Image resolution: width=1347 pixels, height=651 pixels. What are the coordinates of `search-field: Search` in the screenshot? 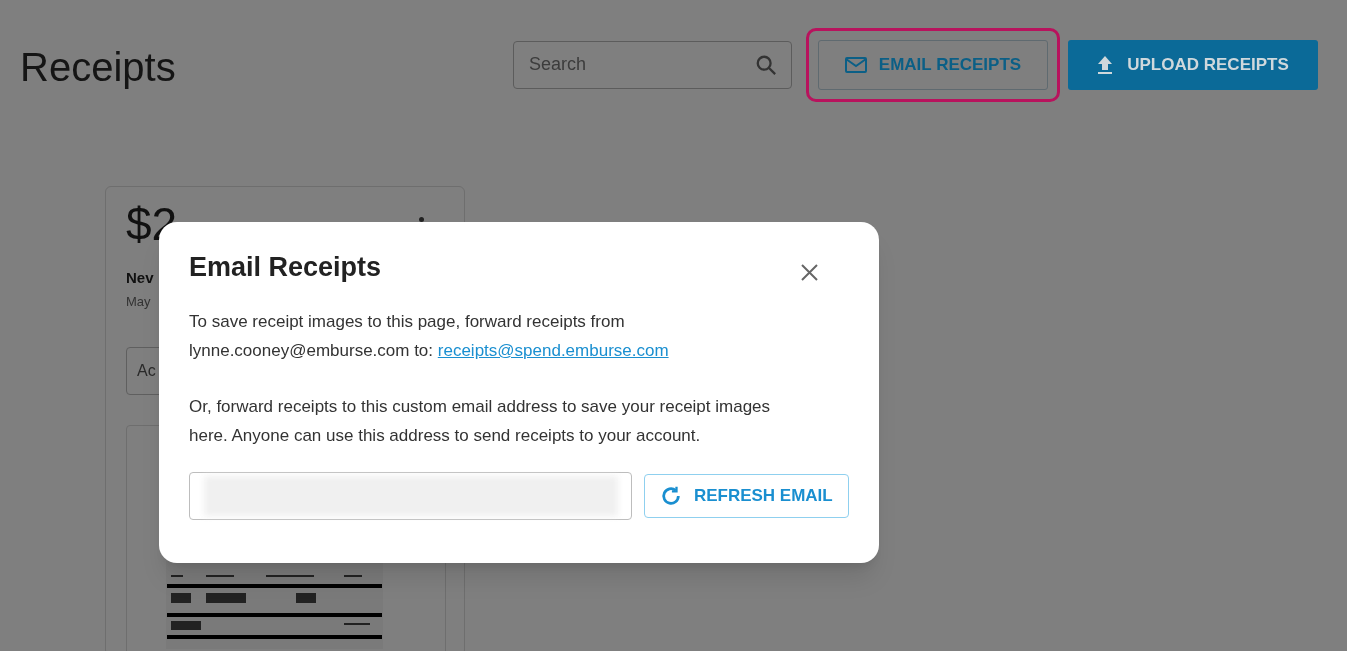 It's located at (652, 64).